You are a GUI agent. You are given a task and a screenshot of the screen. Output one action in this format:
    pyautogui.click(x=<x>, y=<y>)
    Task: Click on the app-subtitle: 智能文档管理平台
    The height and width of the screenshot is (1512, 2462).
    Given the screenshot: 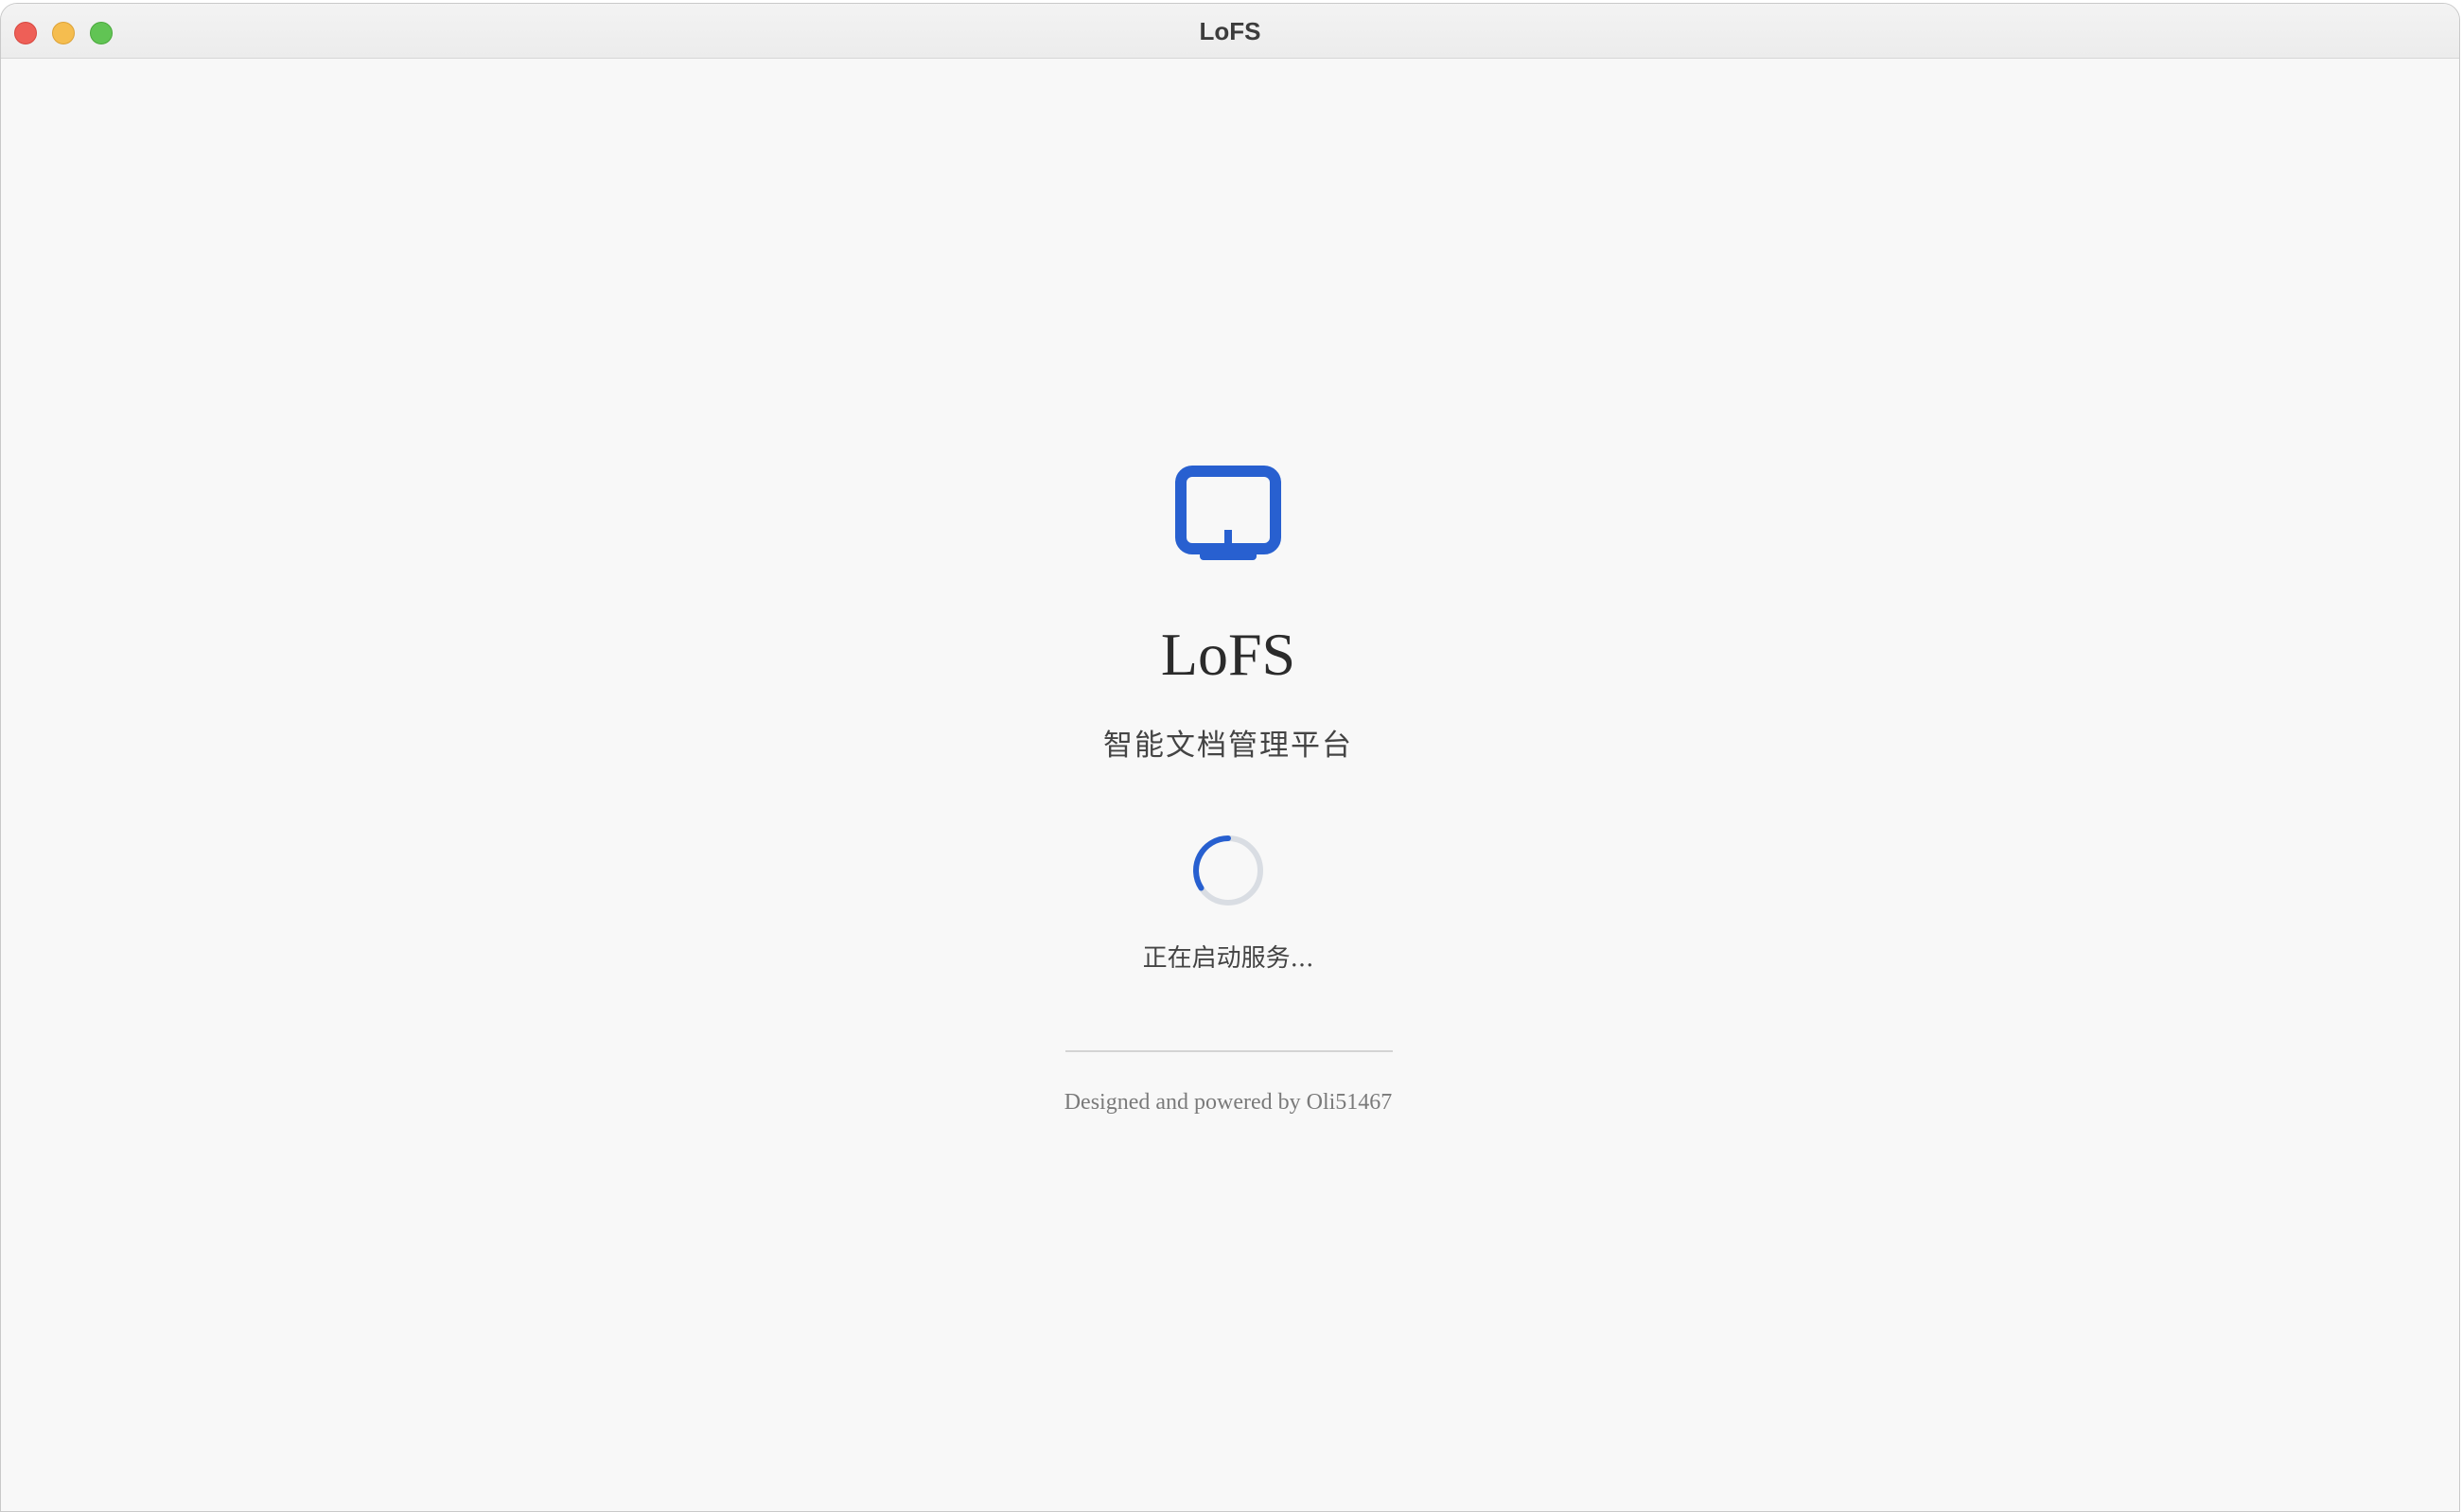 What is the action you would take?
    pyautogui.click(x=1228, y=746)
    